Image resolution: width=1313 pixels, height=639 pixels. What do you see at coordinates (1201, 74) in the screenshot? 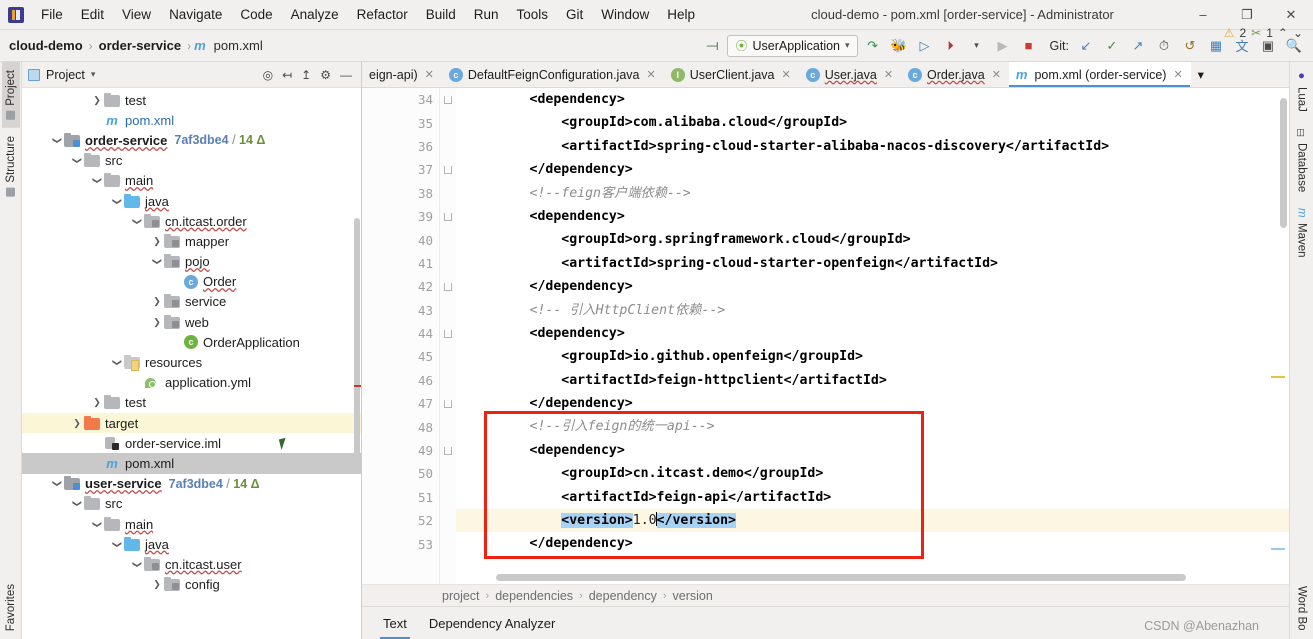
I see `editor-tabs-overflow-button: ▾` at bounding box center [1201, 74].